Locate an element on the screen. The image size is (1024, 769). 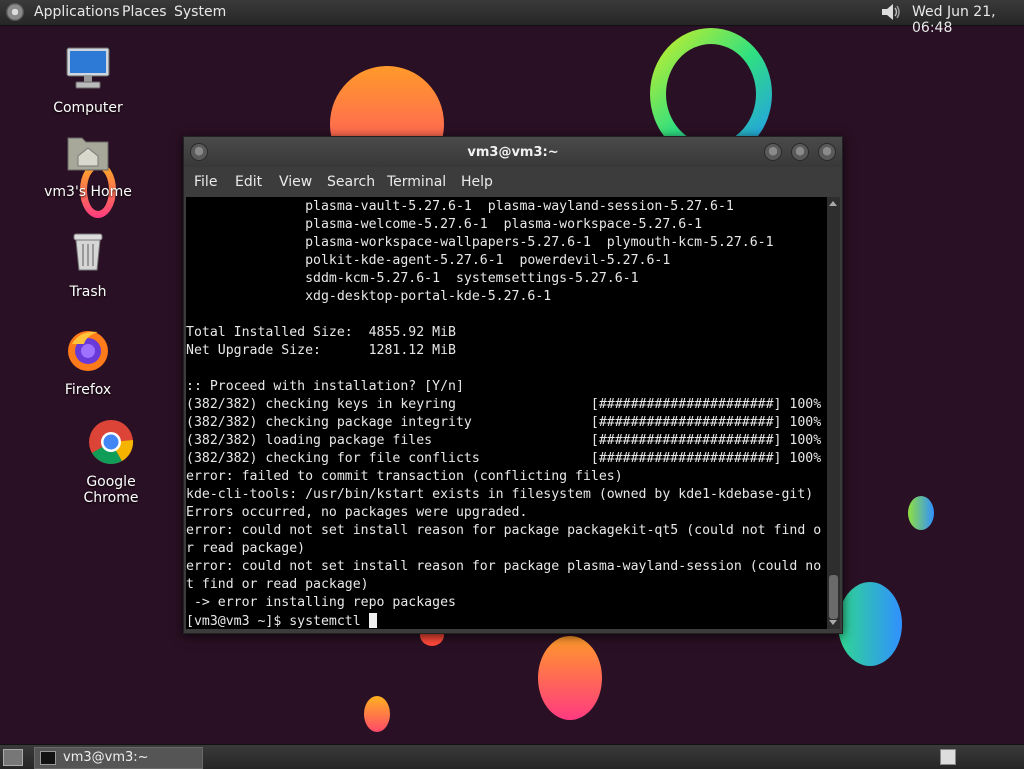
terminal-scrollbar is located at coordinates (833, 413).